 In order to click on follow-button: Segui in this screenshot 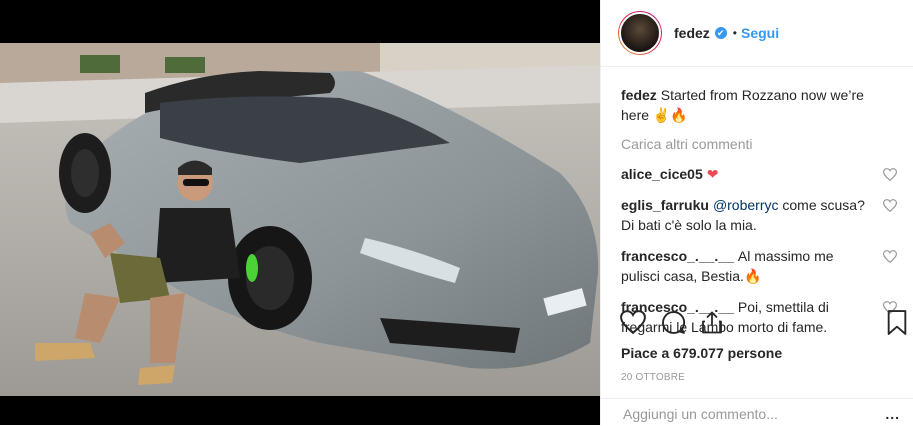, I will do `click(760, 33)`.